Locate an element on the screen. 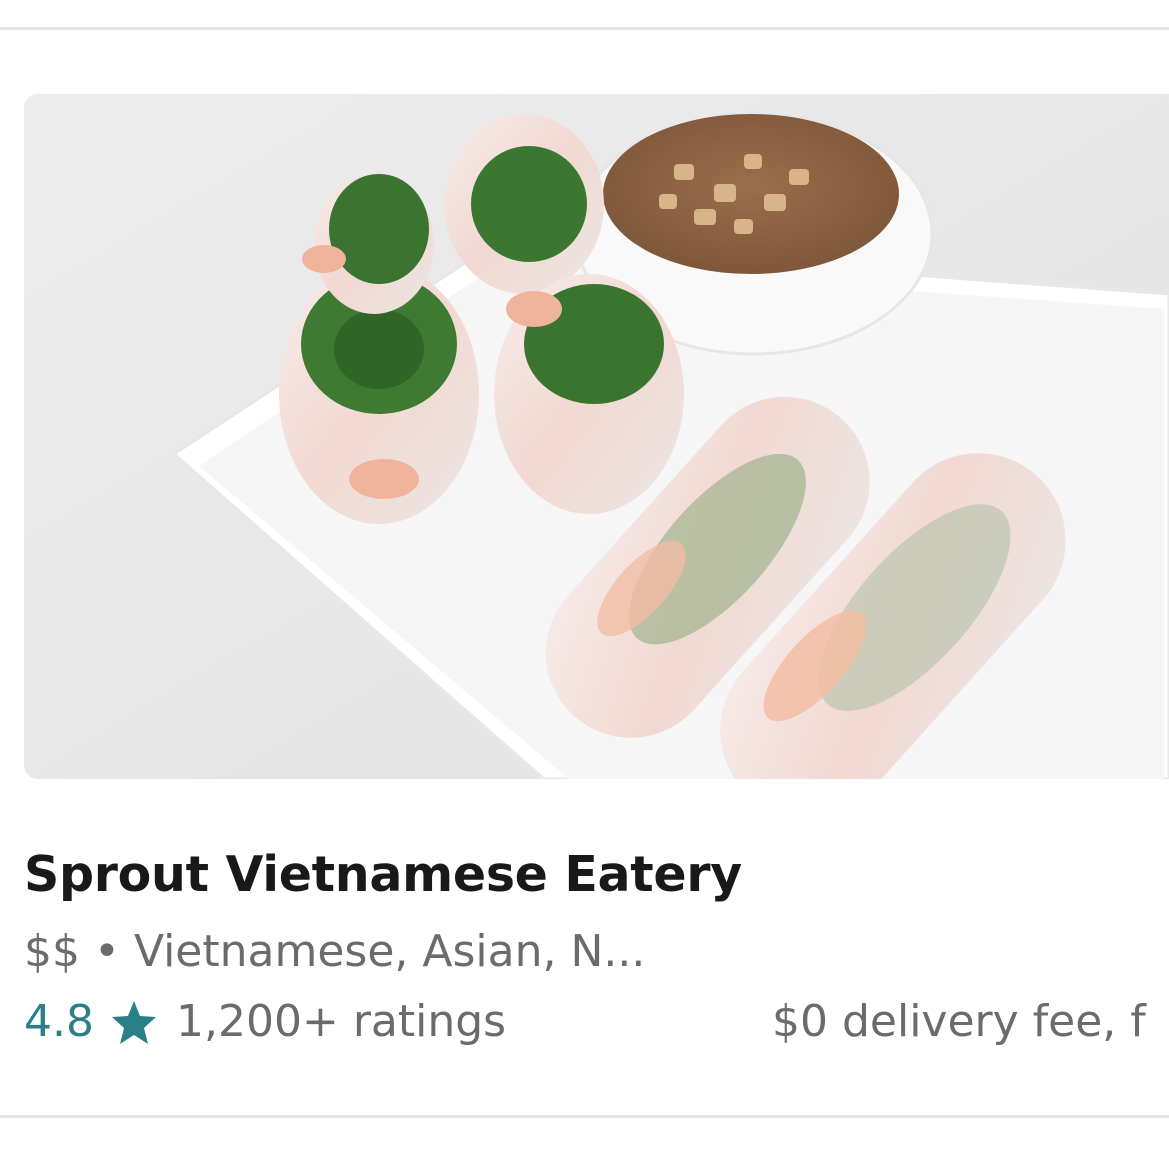  bottom-divider is located at coordinates (584, 1116).